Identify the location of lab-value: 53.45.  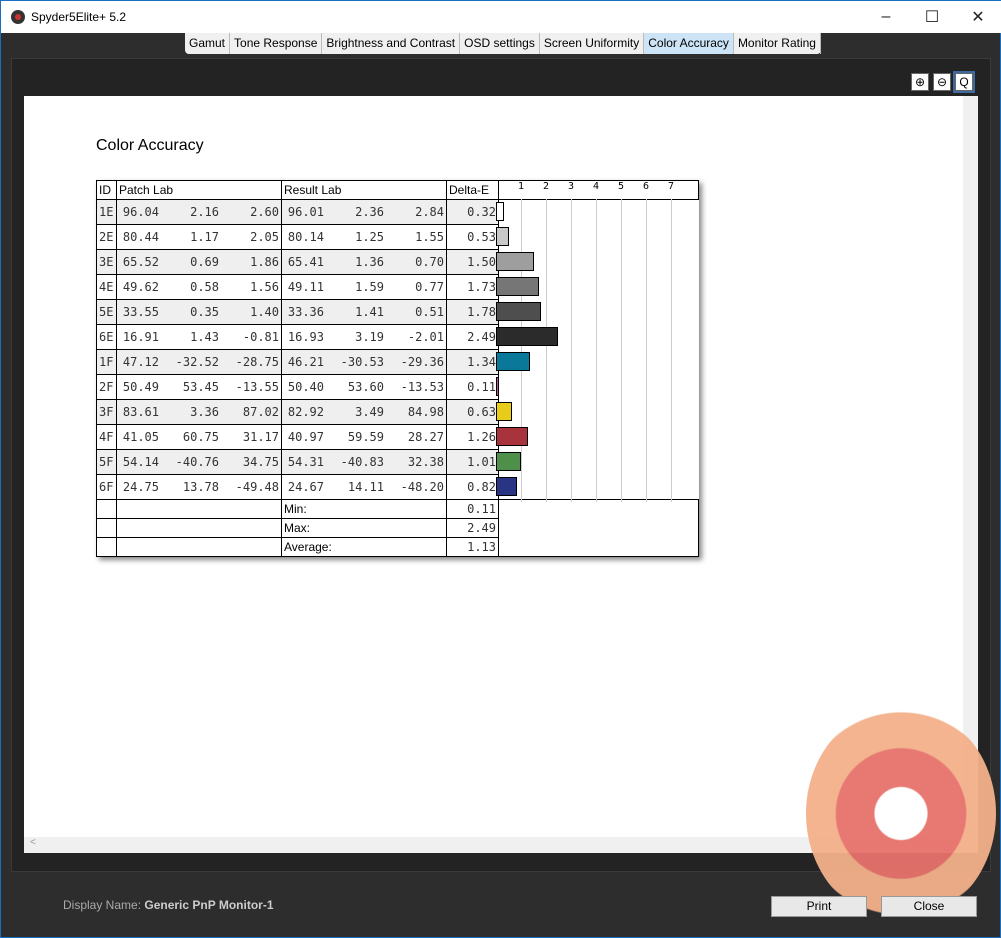
(200, 387).